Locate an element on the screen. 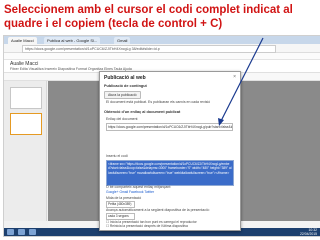  arrow-head is located at coordinates (221, 122).